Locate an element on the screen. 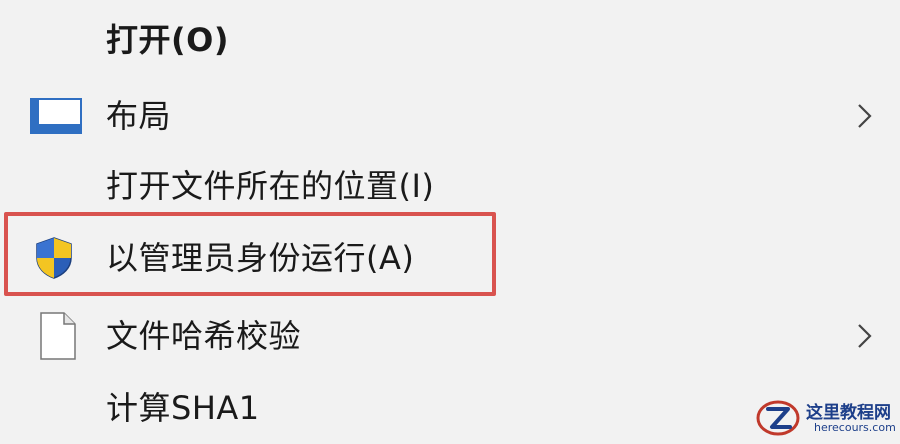 This screenshot has height=444, width=900. site-logo-icon is located at coordinates (779, 420).